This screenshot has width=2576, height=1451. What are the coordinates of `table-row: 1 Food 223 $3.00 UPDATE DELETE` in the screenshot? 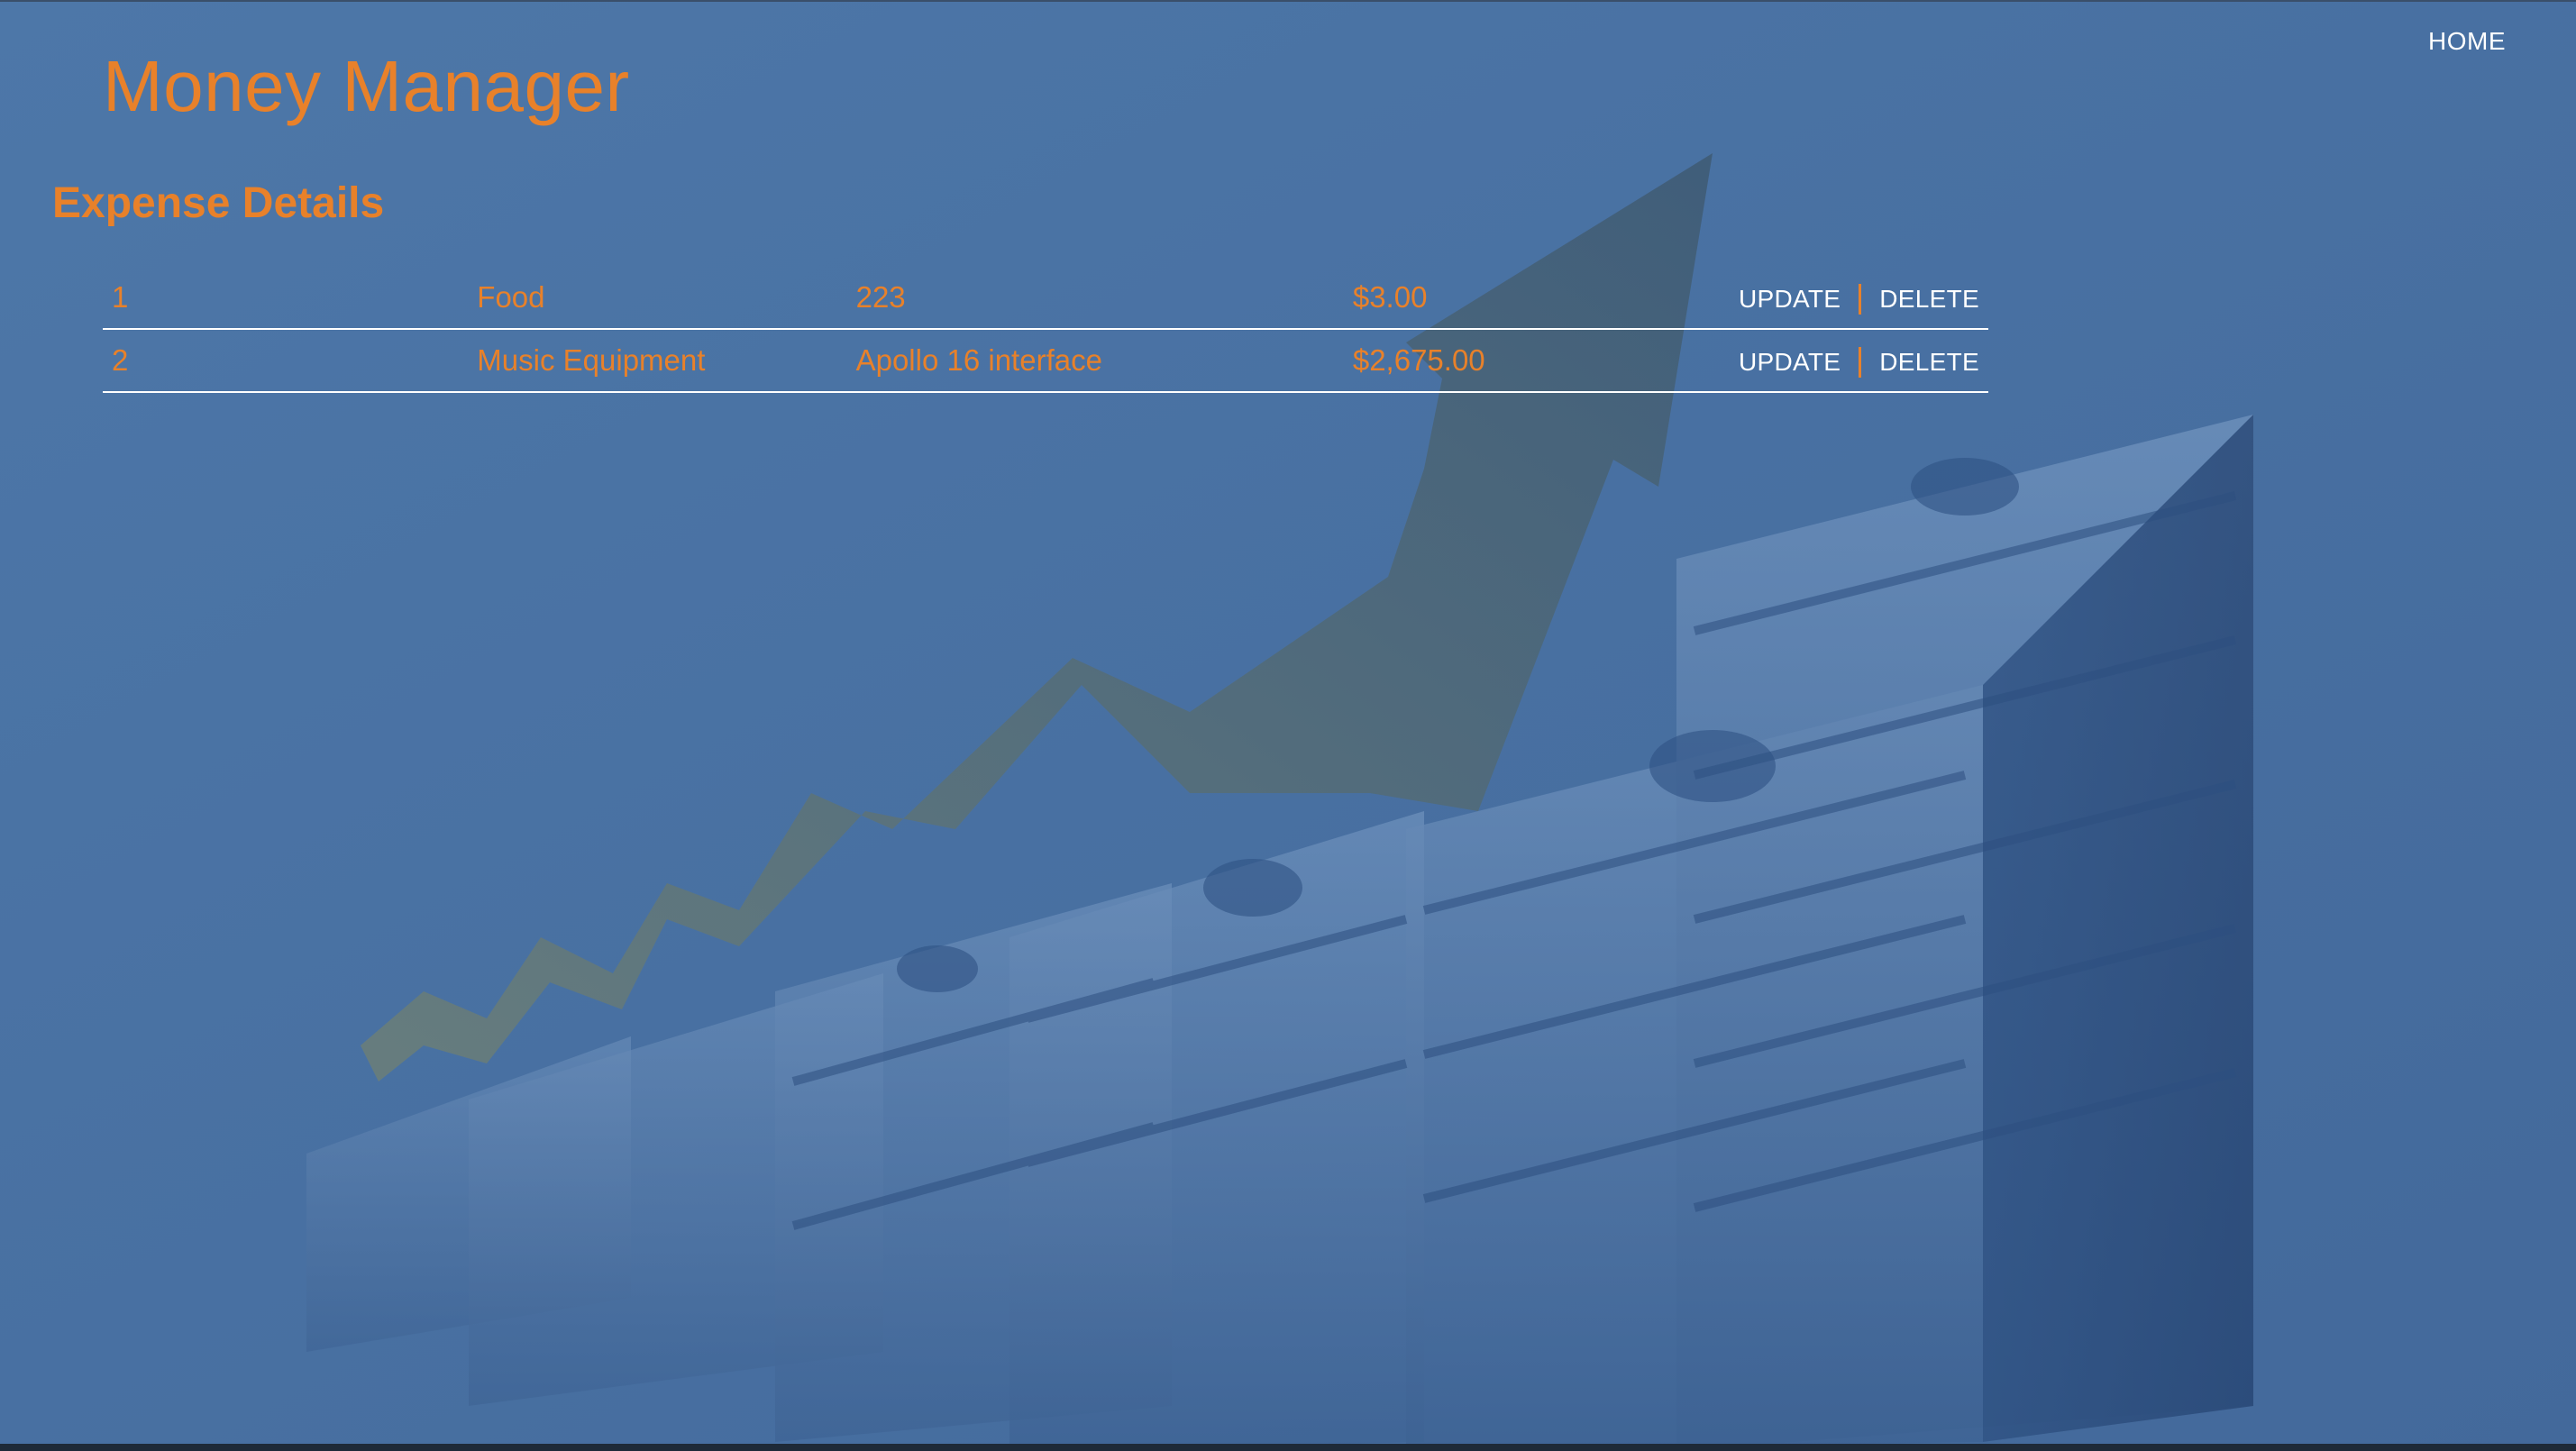 It's located at (1045, 298).